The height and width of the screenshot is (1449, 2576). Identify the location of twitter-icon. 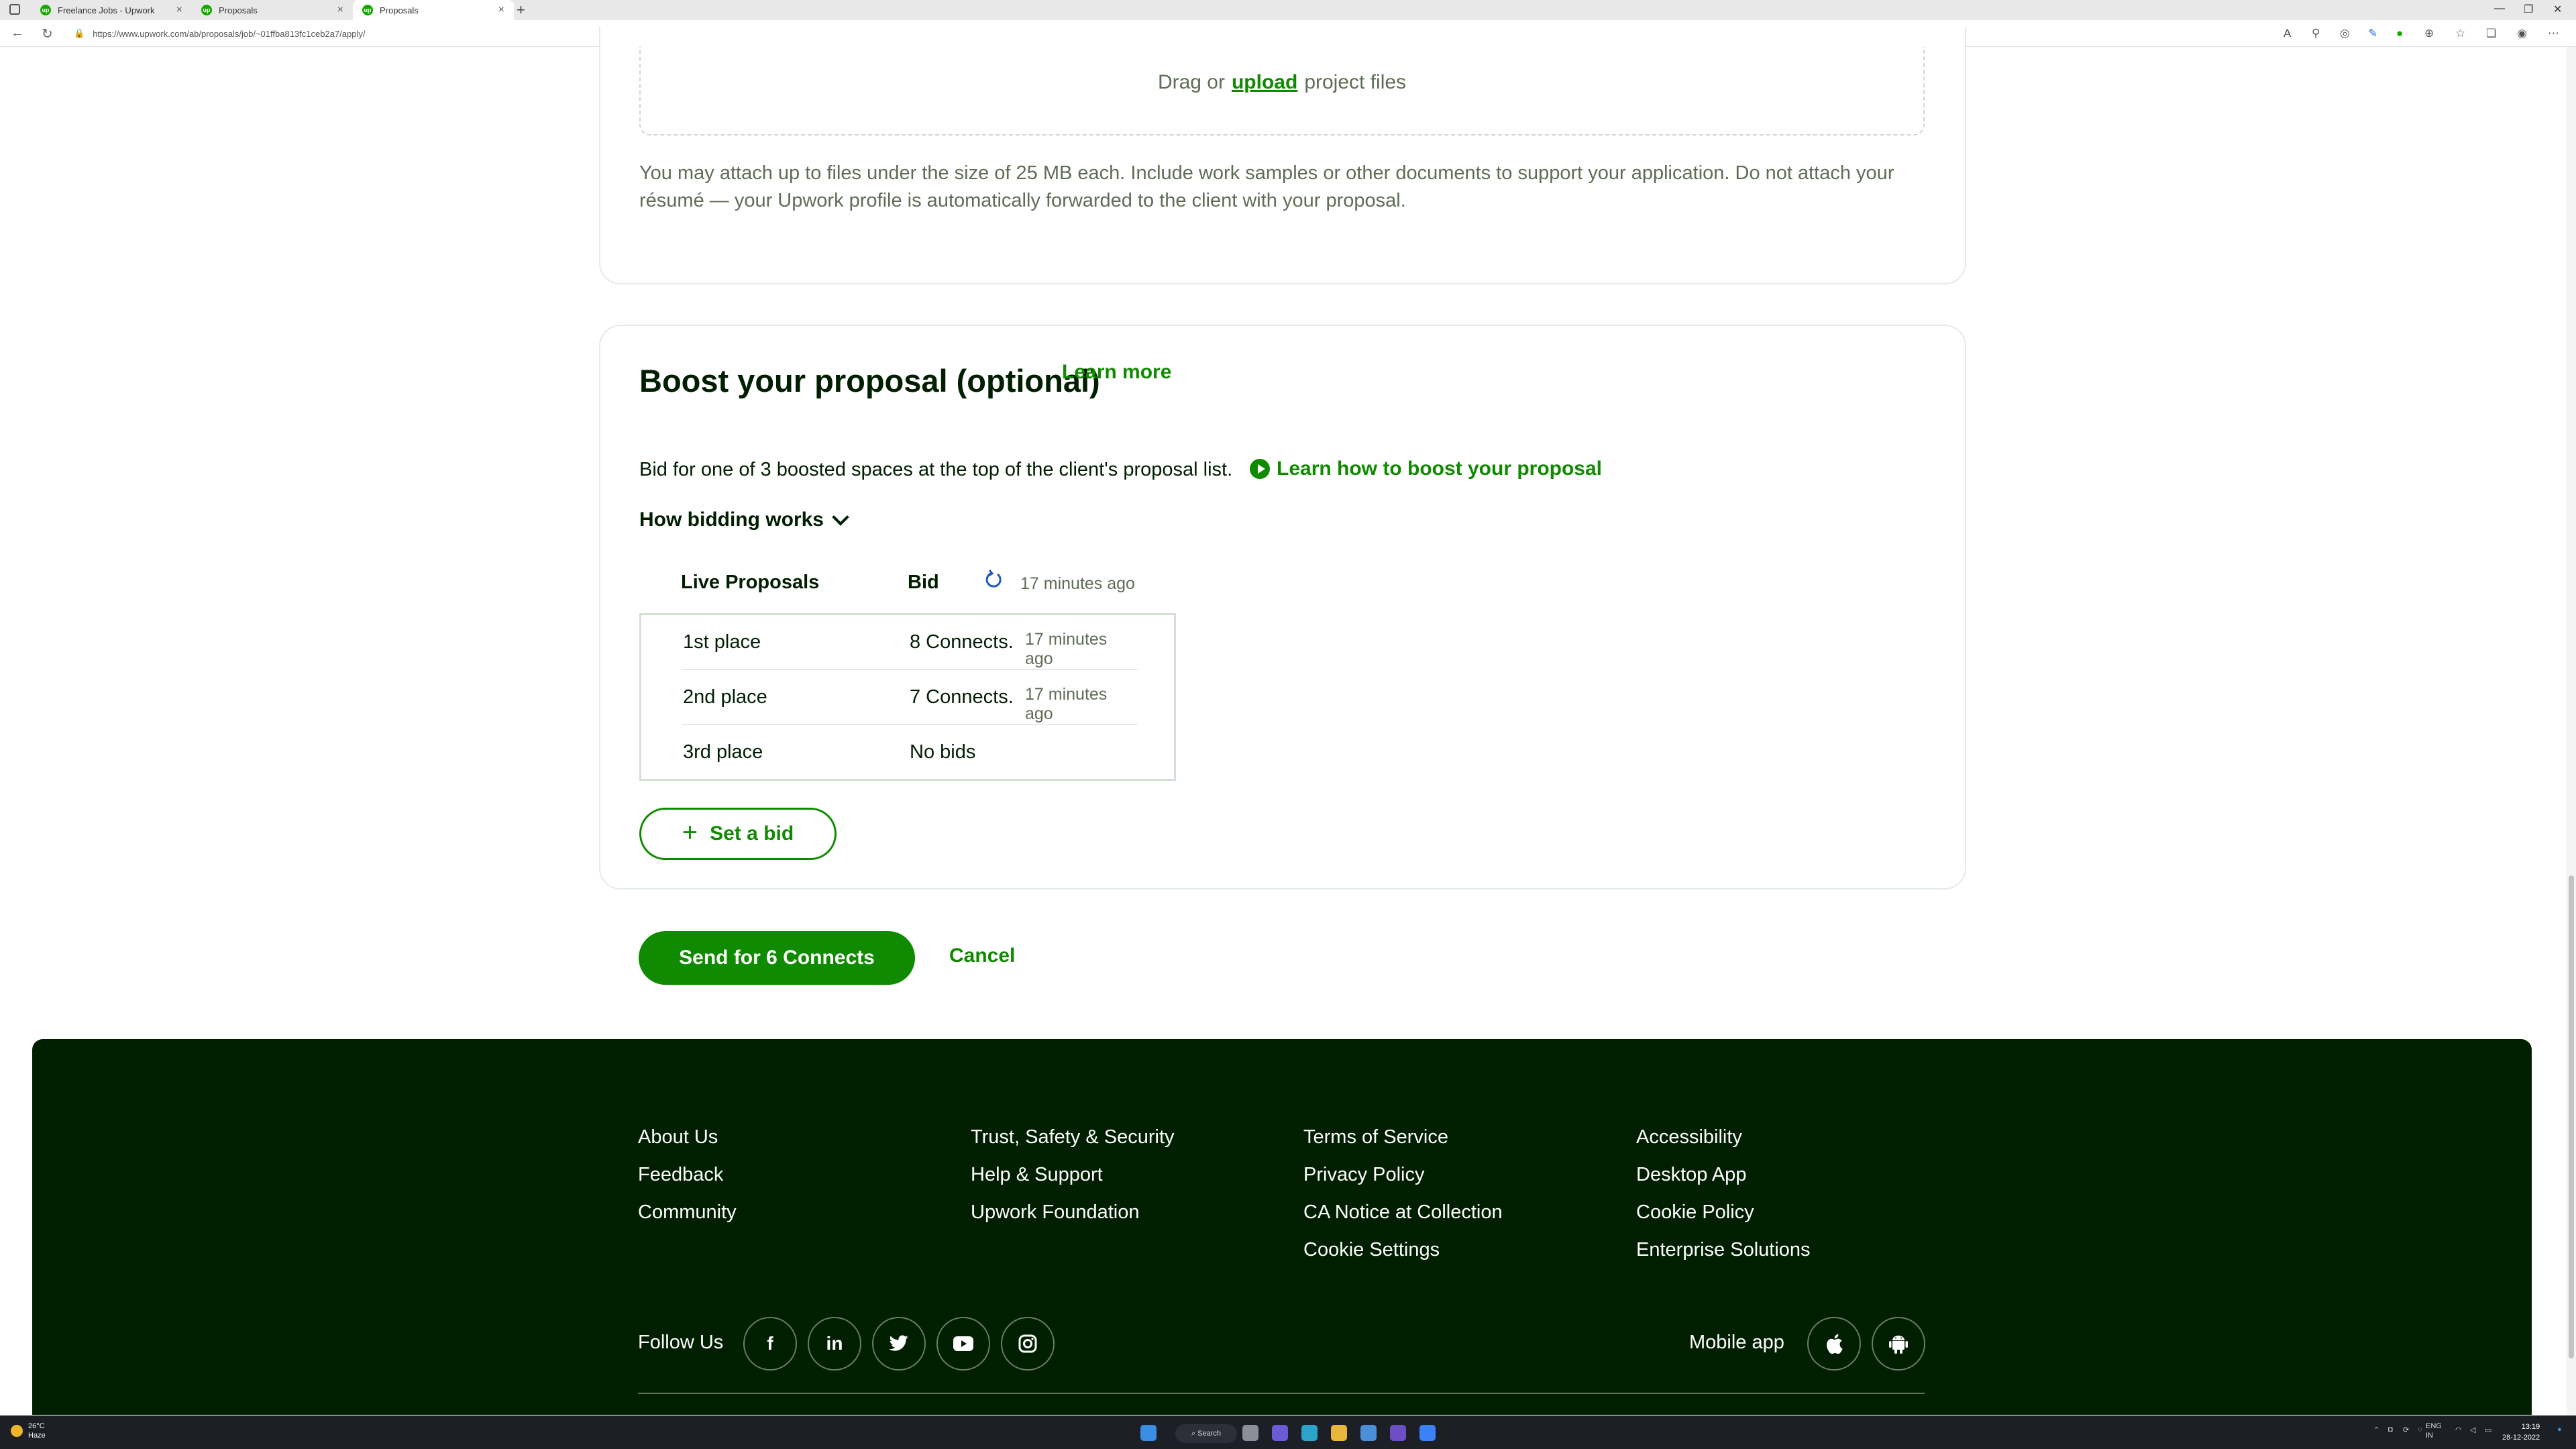
(899, 1344).